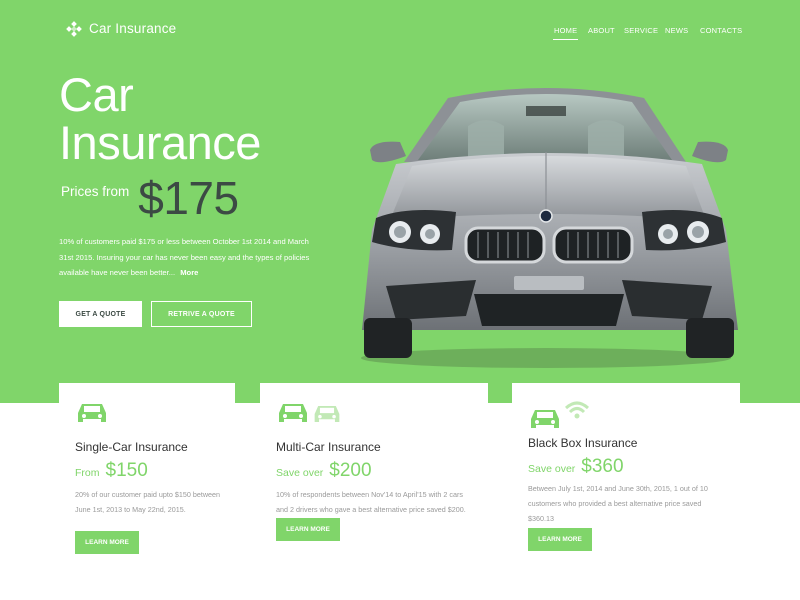  What do you see at coordinates (96, 94) in the screenshot?
I see `hero-headline-line1: Car` at bounding box center [96, 94].